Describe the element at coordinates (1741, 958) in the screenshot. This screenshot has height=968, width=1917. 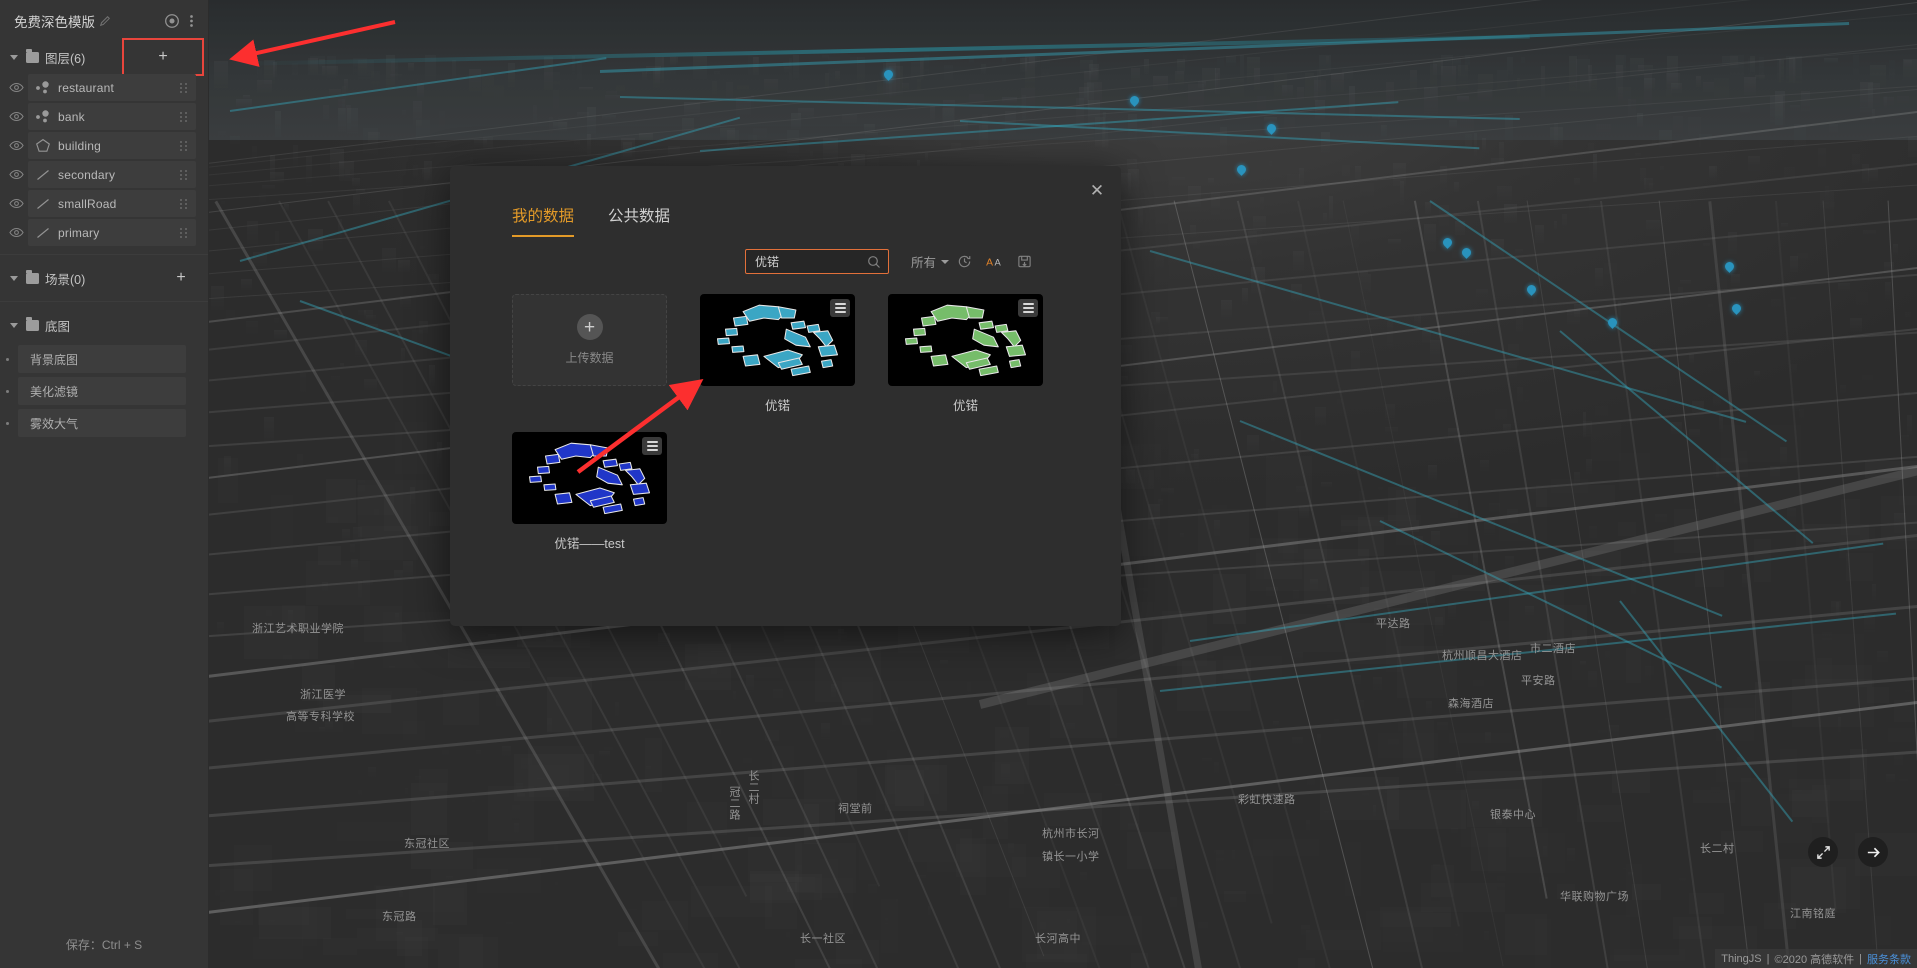
I see `credit-brand: ThingJS` at that location.